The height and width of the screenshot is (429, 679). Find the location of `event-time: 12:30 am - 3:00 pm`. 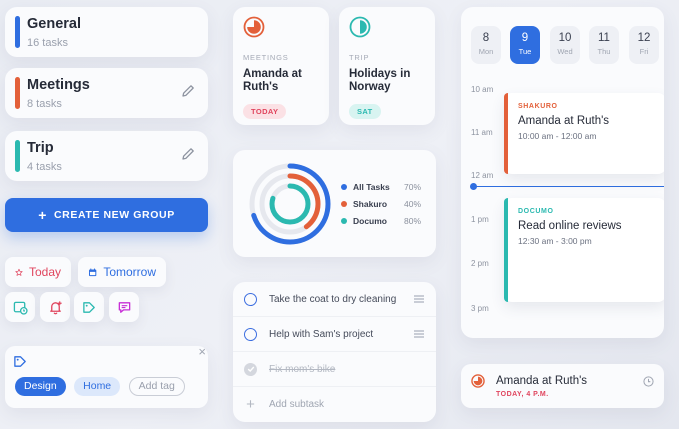

event-time: 12:30 am - 3:00 pm is located at coordinates (555, 241).